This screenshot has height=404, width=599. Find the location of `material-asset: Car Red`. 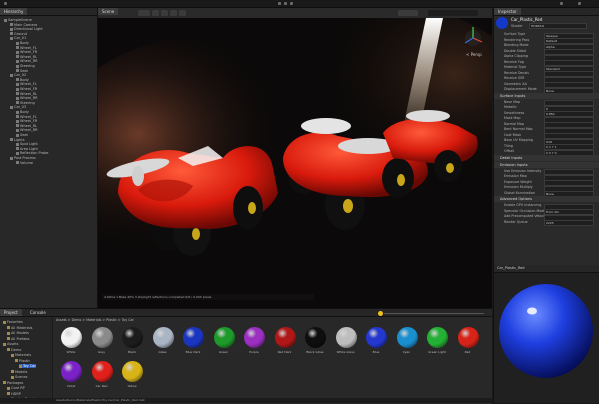

material-asset: Car Red is located at coordinates (102, 376).